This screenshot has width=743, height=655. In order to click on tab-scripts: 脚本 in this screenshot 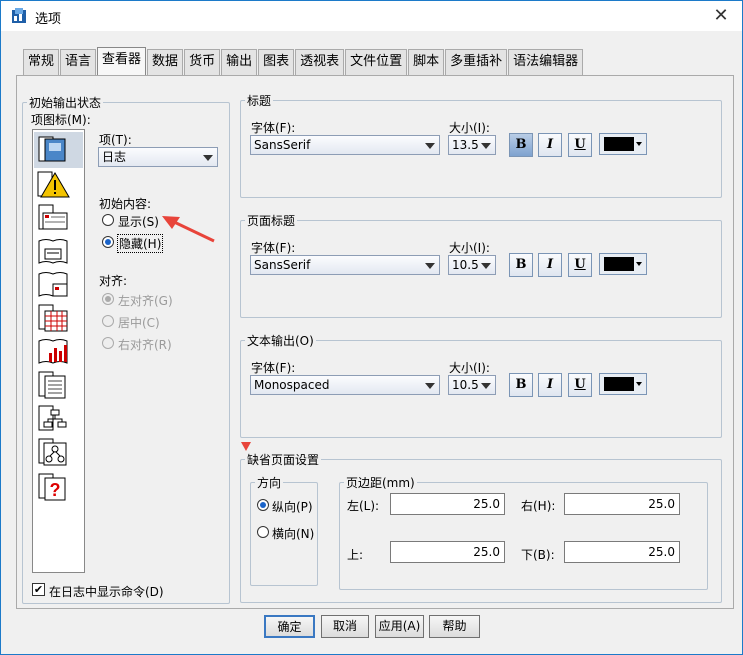, I will do `click(426, 62)`.